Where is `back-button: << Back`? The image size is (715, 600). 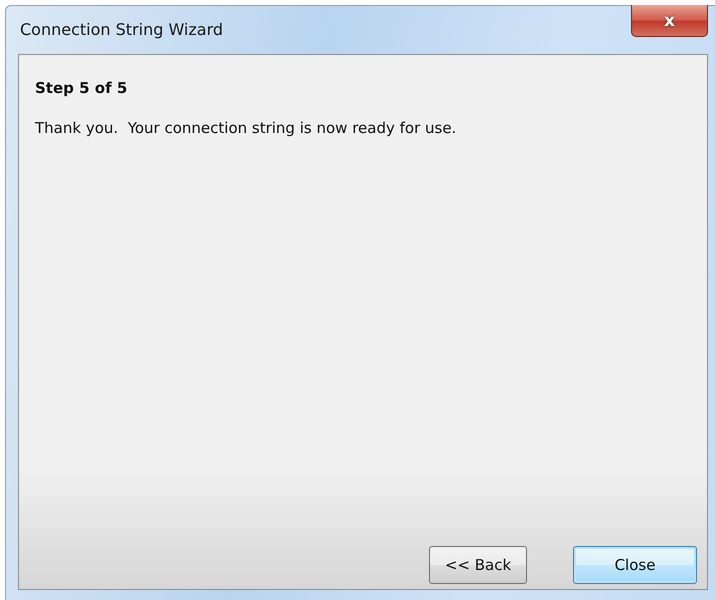
back-button: << Back is located at coordinates (478, 565).